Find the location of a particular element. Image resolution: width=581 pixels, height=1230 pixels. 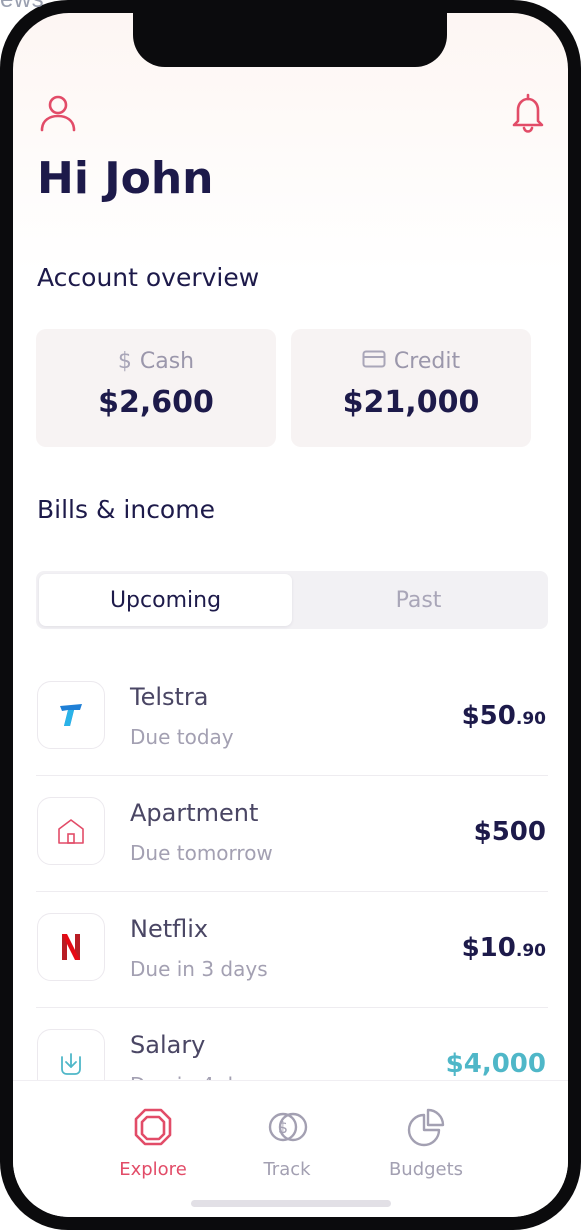

bill-name: Netflix is located at coordinates (169, 929).